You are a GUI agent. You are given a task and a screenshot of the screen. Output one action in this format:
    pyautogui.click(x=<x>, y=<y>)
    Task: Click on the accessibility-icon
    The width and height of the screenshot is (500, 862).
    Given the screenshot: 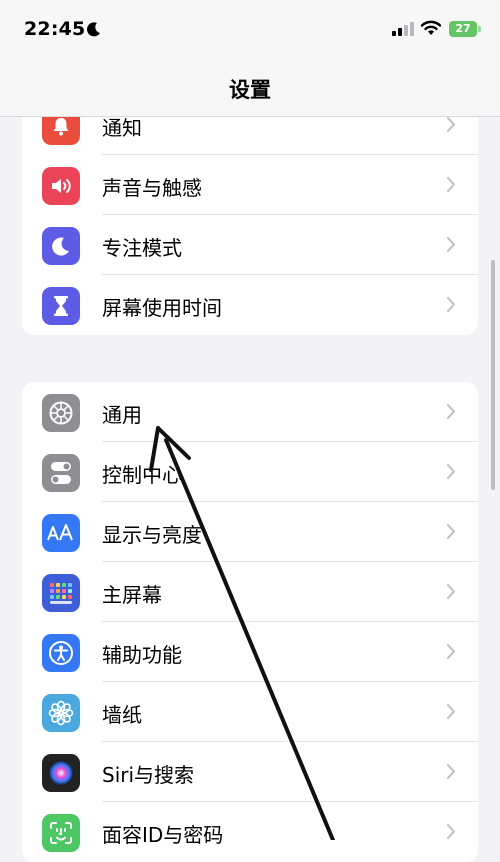 What is the action you would take?
    pyautogui.click(x=61, y=653)
    